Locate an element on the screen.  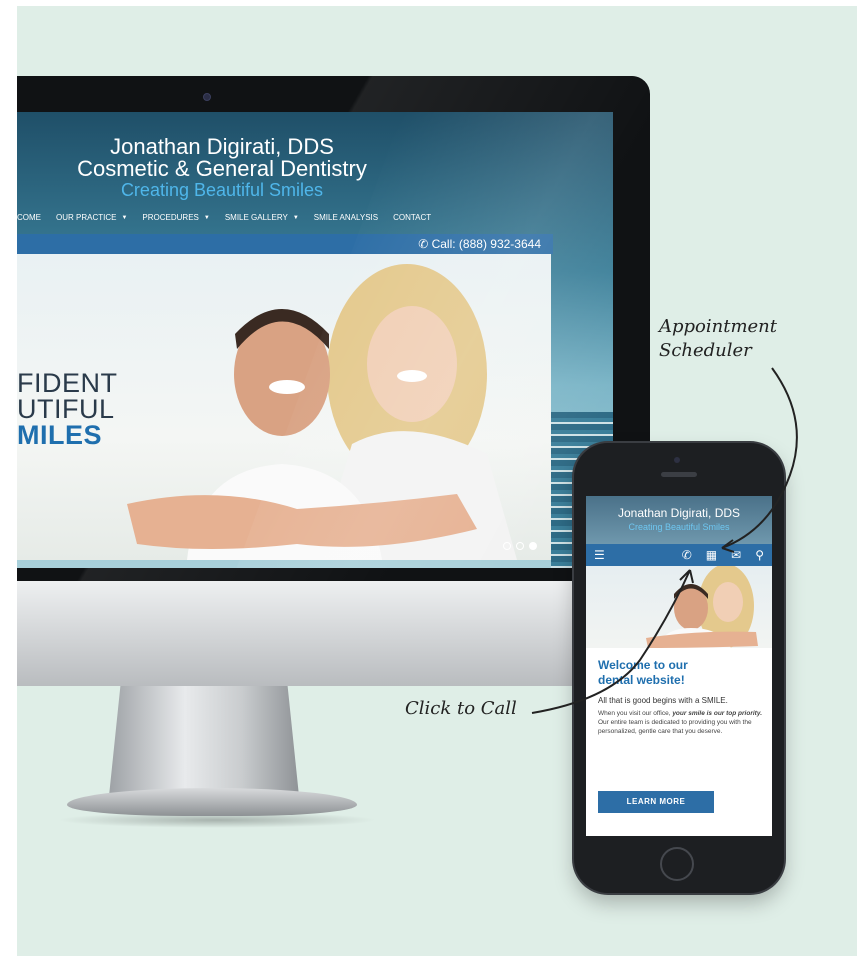
nav-item-our-practice: OUR PRACTICE ▼ is located at coordinates (91, 217).